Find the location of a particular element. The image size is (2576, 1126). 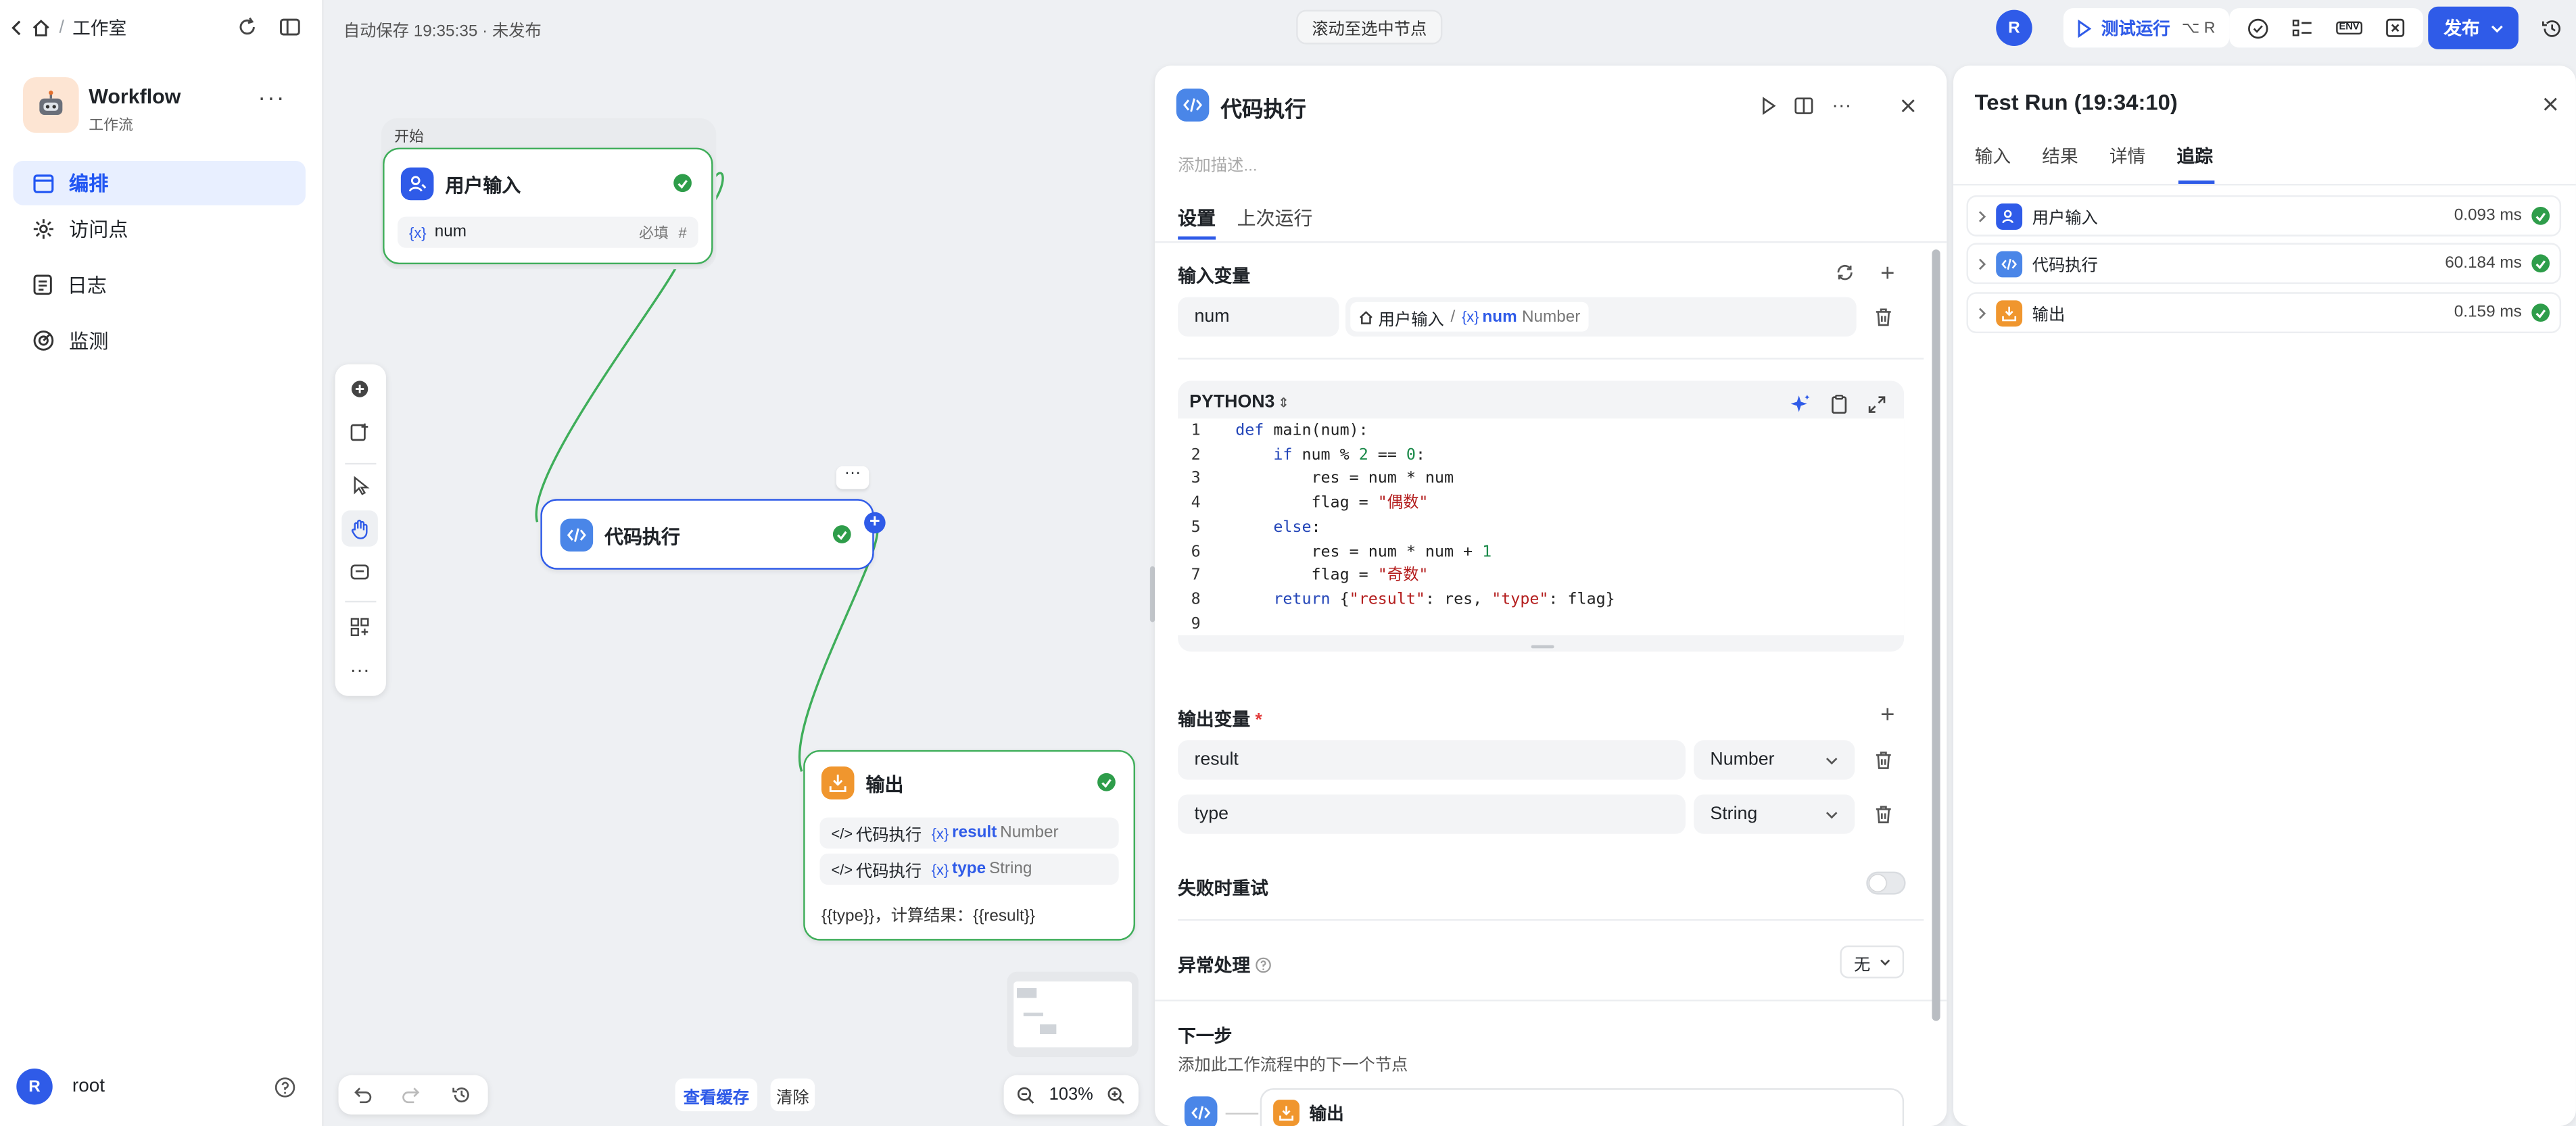

input-var-selector: 用户输入 / {x} num Number is located at coordinates (1601, 317).